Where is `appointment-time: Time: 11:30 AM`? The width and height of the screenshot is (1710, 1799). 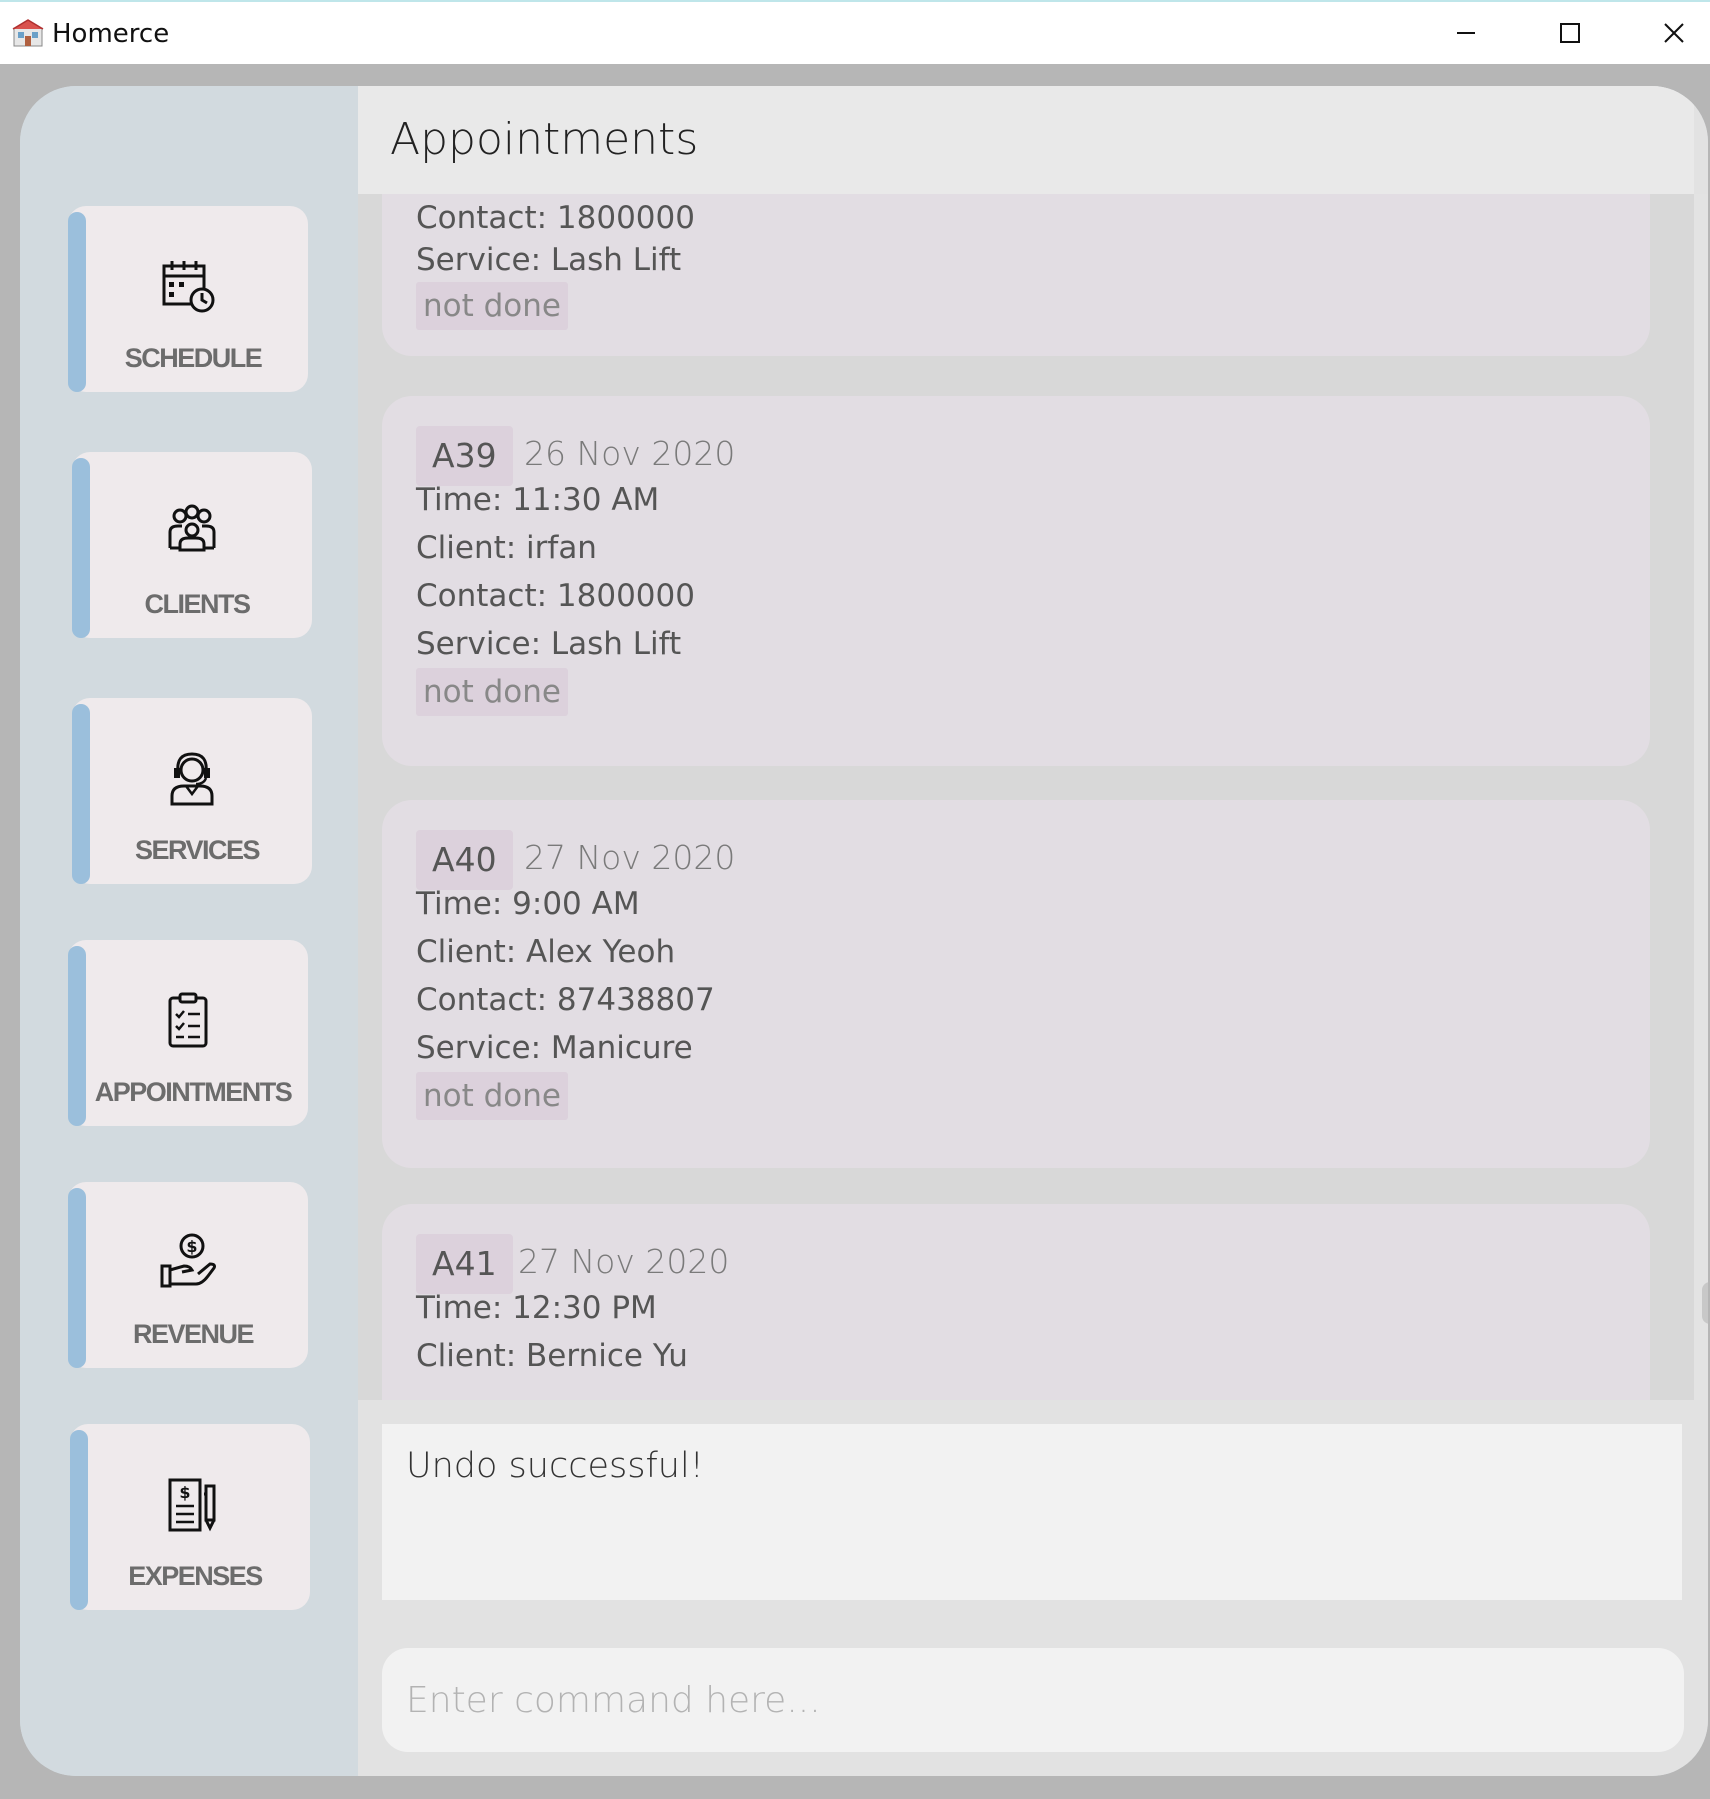 appointment-time: Time: 11:30 AM is located at coordinates (538, 500).